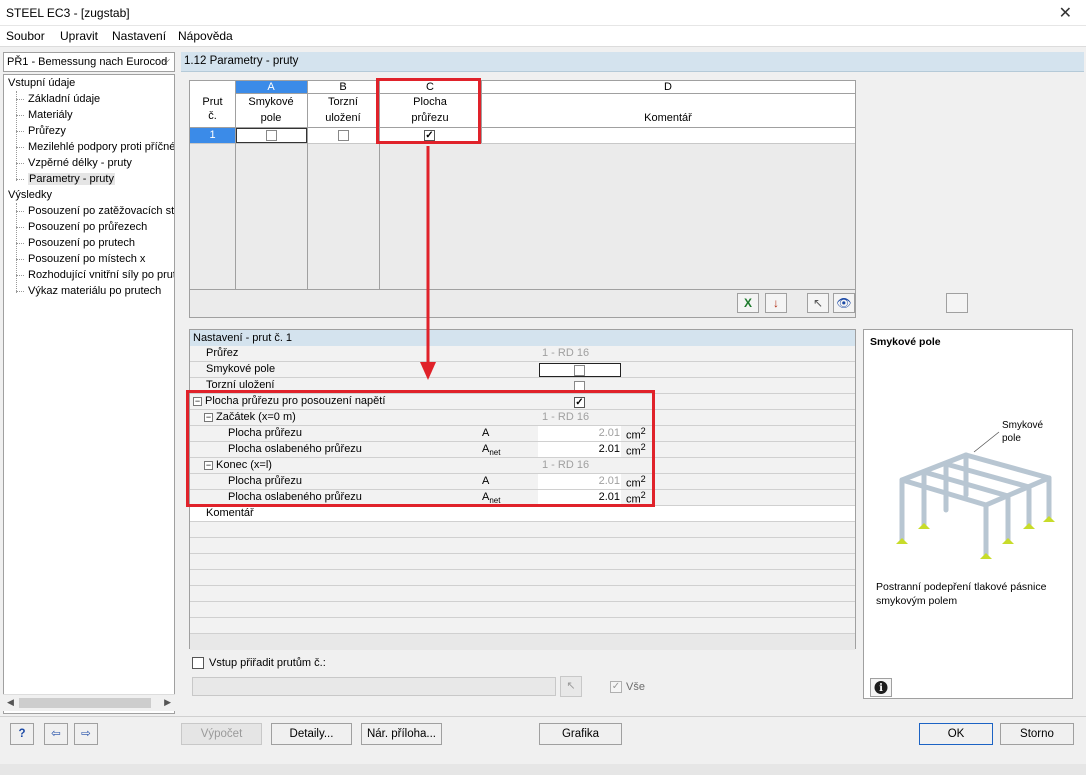  I want to click on row-header-member: Prut, so click(212, 102).